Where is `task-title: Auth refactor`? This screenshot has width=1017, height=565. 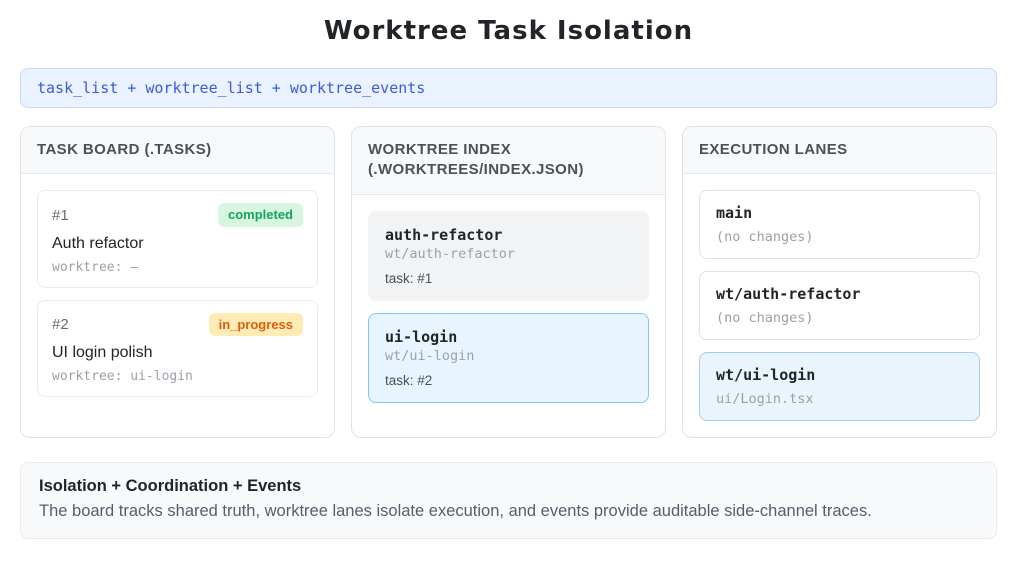
task-title: Auth refactor is located at coordinates (98, 243).